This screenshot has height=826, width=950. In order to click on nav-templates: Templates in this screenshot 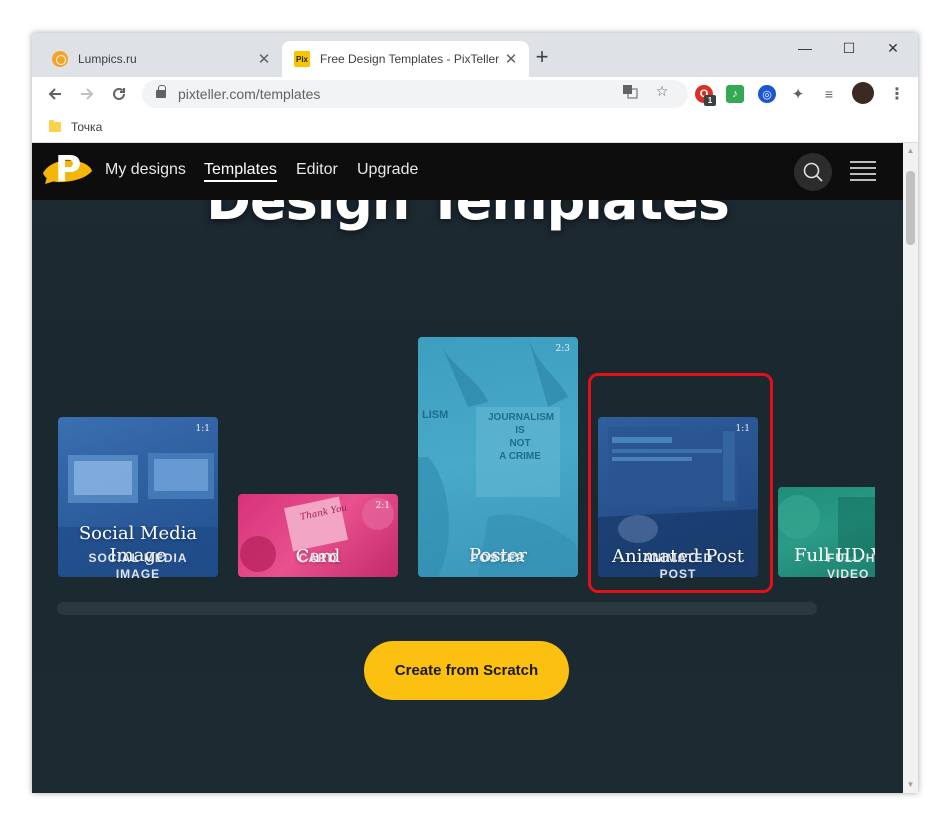, I will do `click(240, 171)`.